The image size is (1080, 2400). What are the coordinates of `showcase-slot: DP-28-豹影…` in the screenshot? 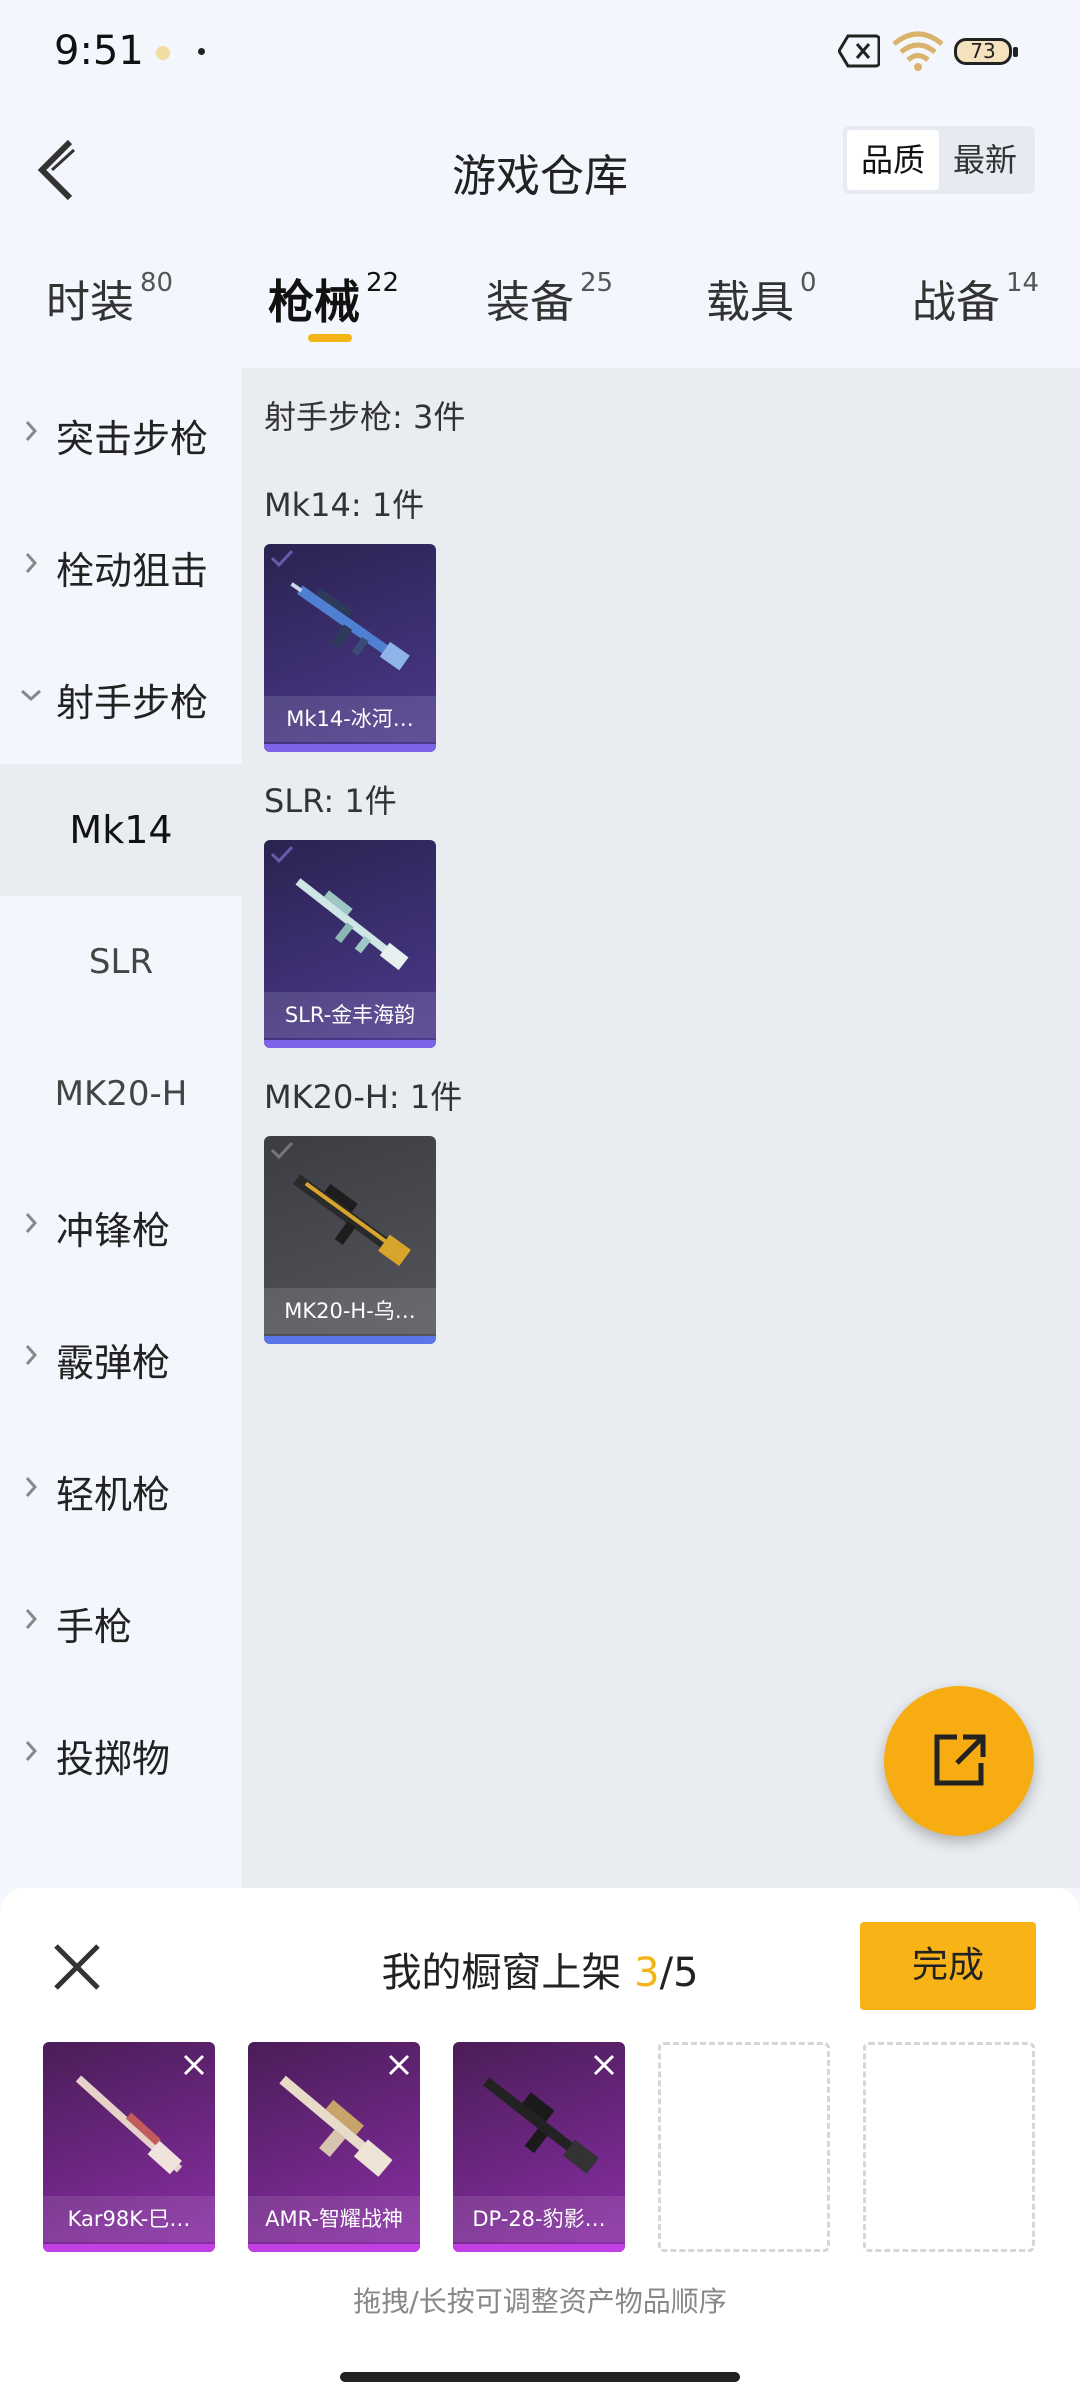 It's located at (539, 2147).